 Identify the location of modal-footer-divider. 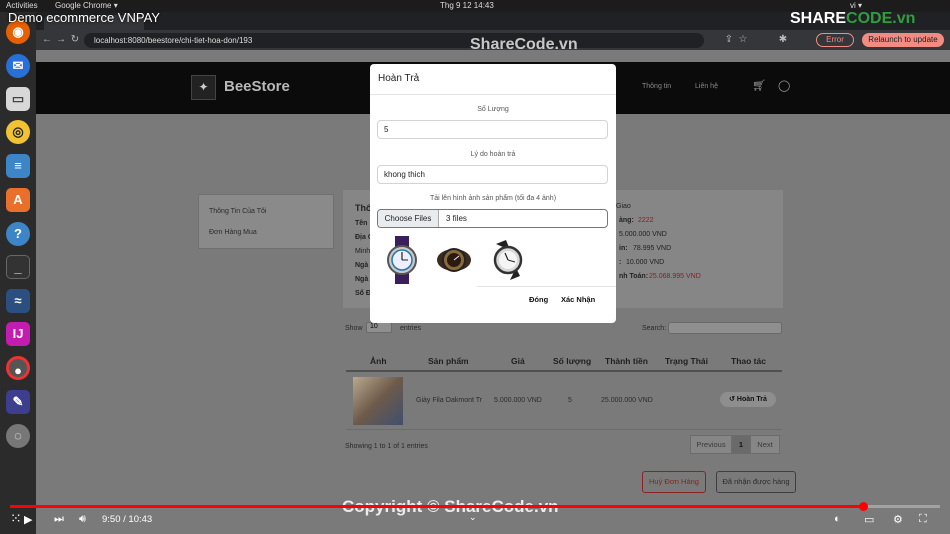
(546, 286).